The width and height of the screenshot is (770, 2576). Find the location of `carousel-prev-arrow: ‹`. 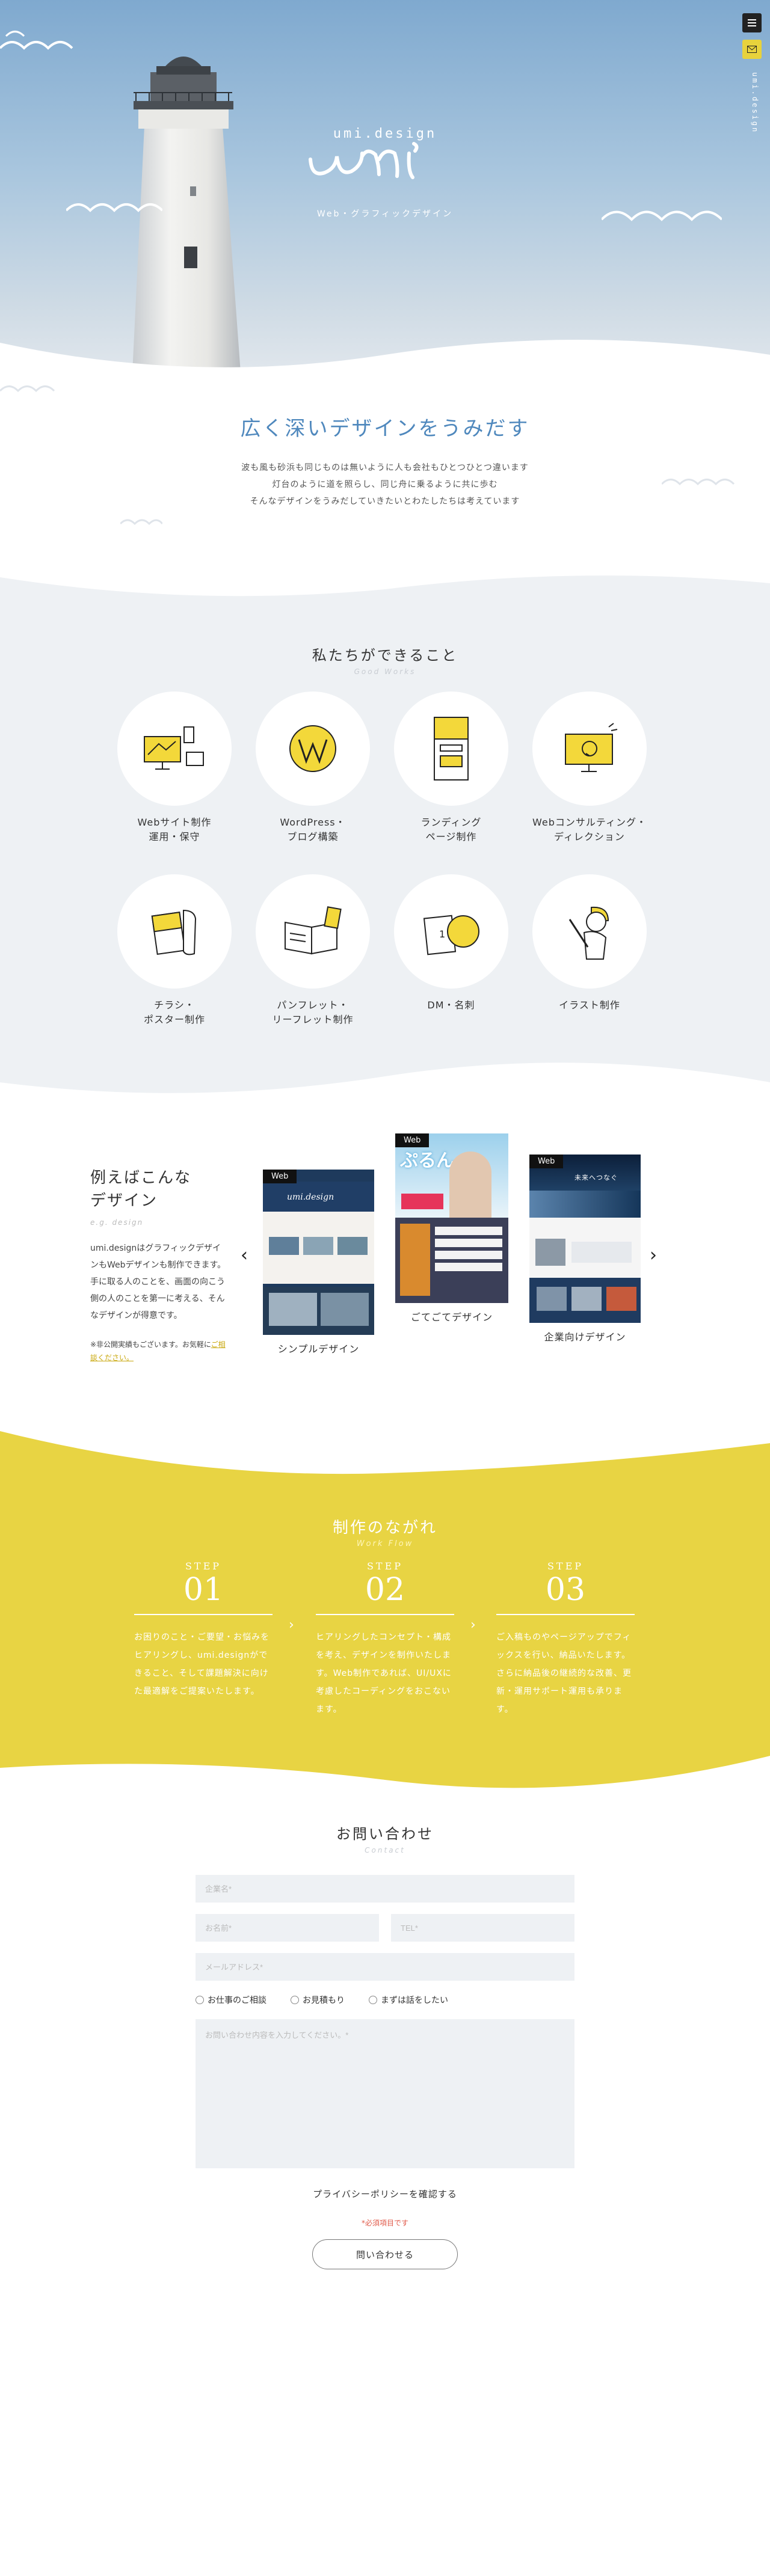

carousel-prev-arrow: ‹ is located at coordinates (245, 1255).